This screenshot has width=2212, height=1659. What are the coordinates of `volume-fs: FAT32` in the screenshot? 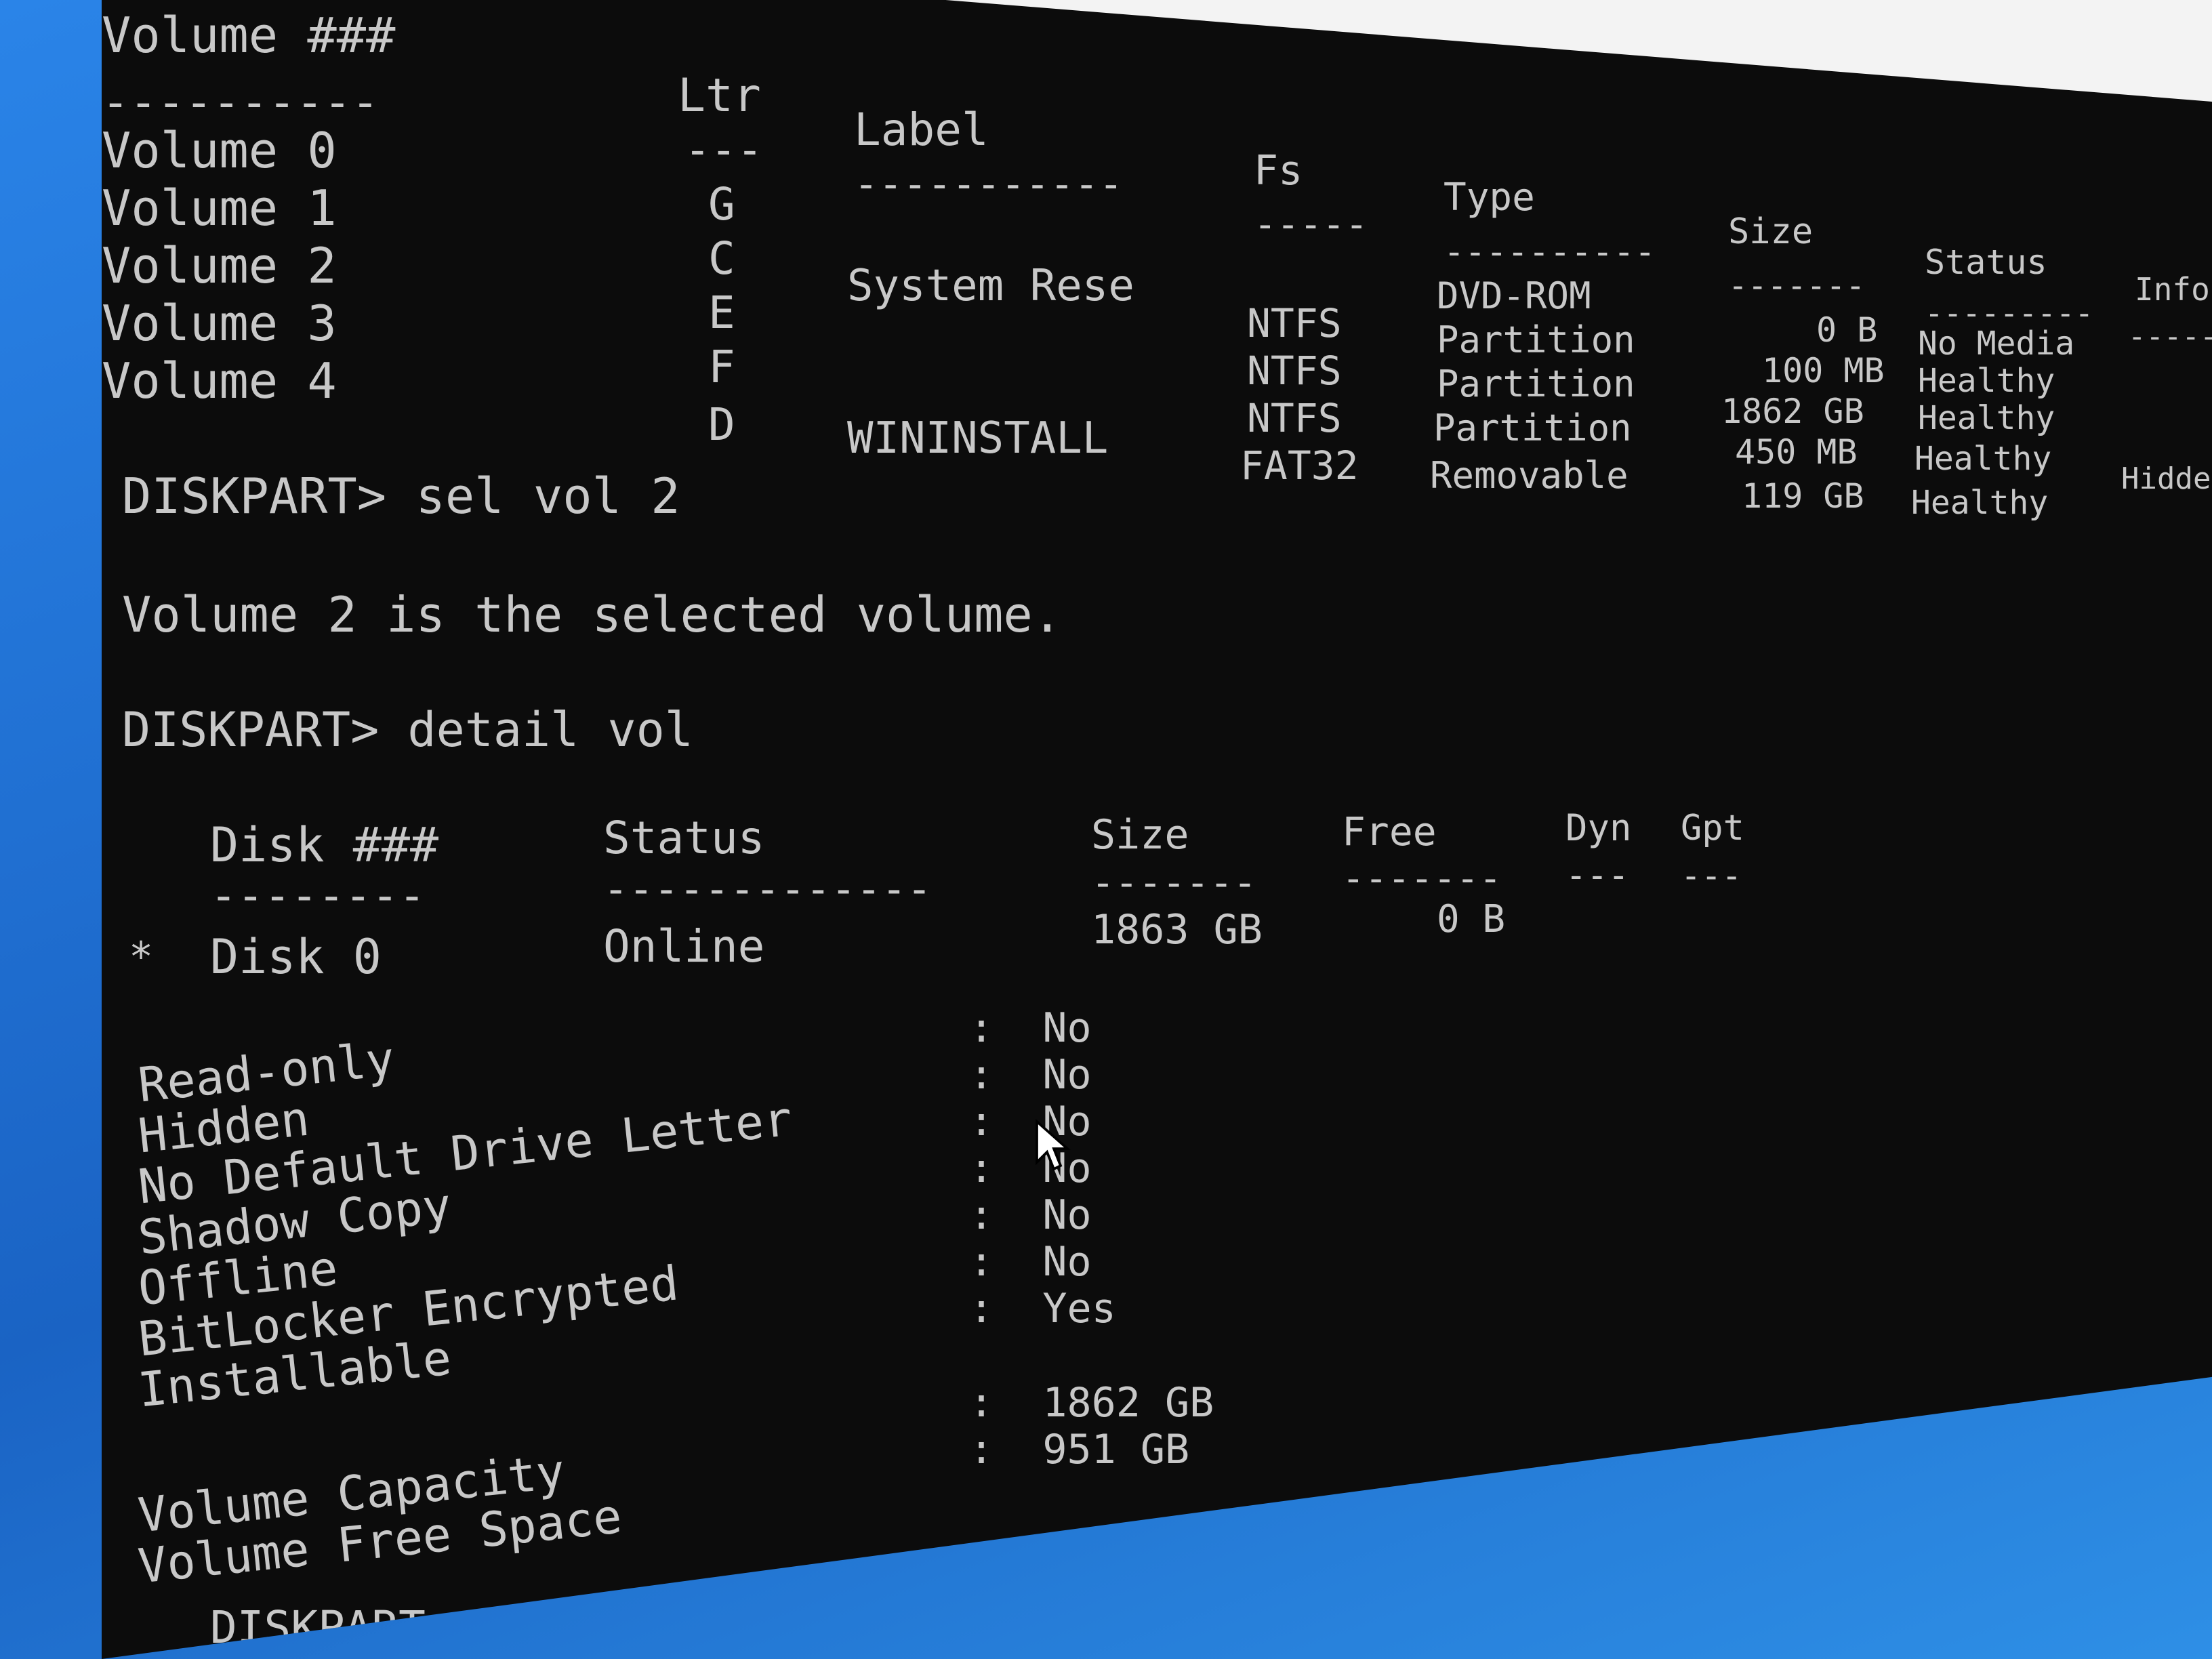 It's located at (1299, 466).